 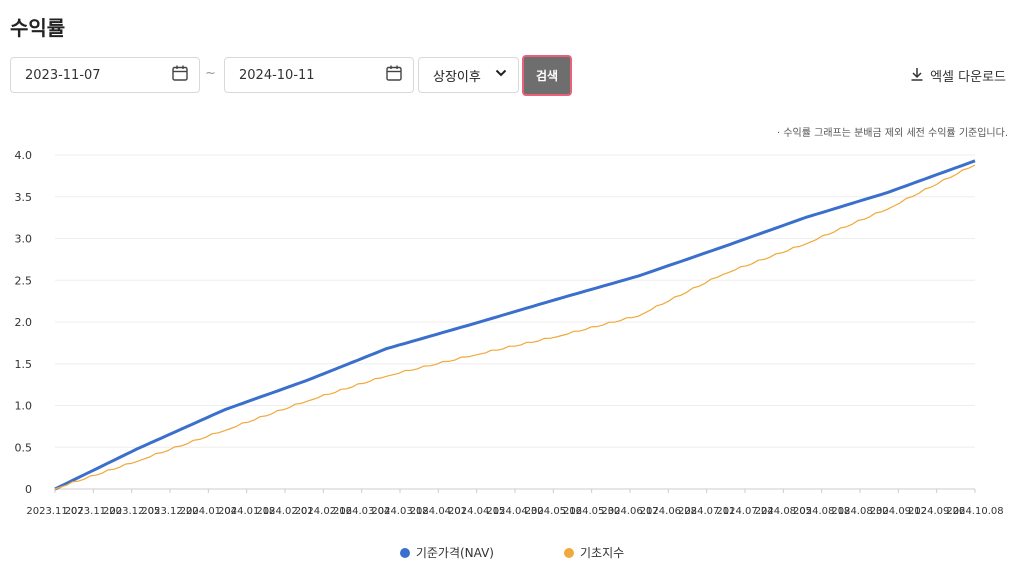 What do you see at coordinates (24, 280) in the screenshot?
I see `y-tick-label: 2.5` at bounding box center [24, 280].